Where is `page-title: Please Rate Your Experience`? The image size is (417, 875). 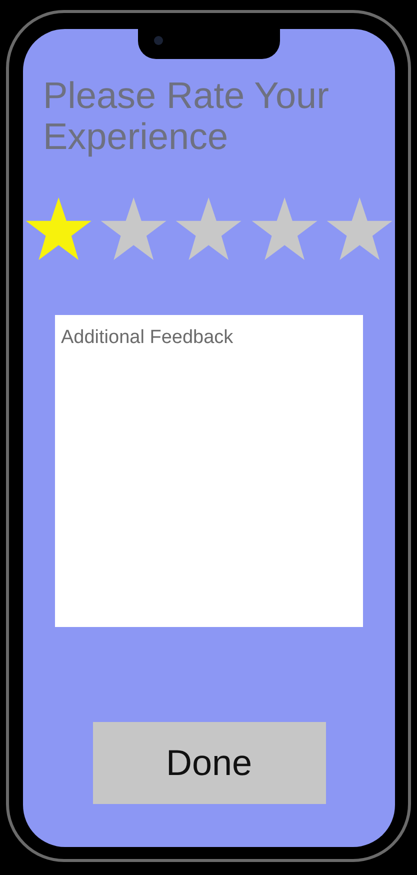 page-title: Please Rate Your Experience is located at coordinates (186, 116).